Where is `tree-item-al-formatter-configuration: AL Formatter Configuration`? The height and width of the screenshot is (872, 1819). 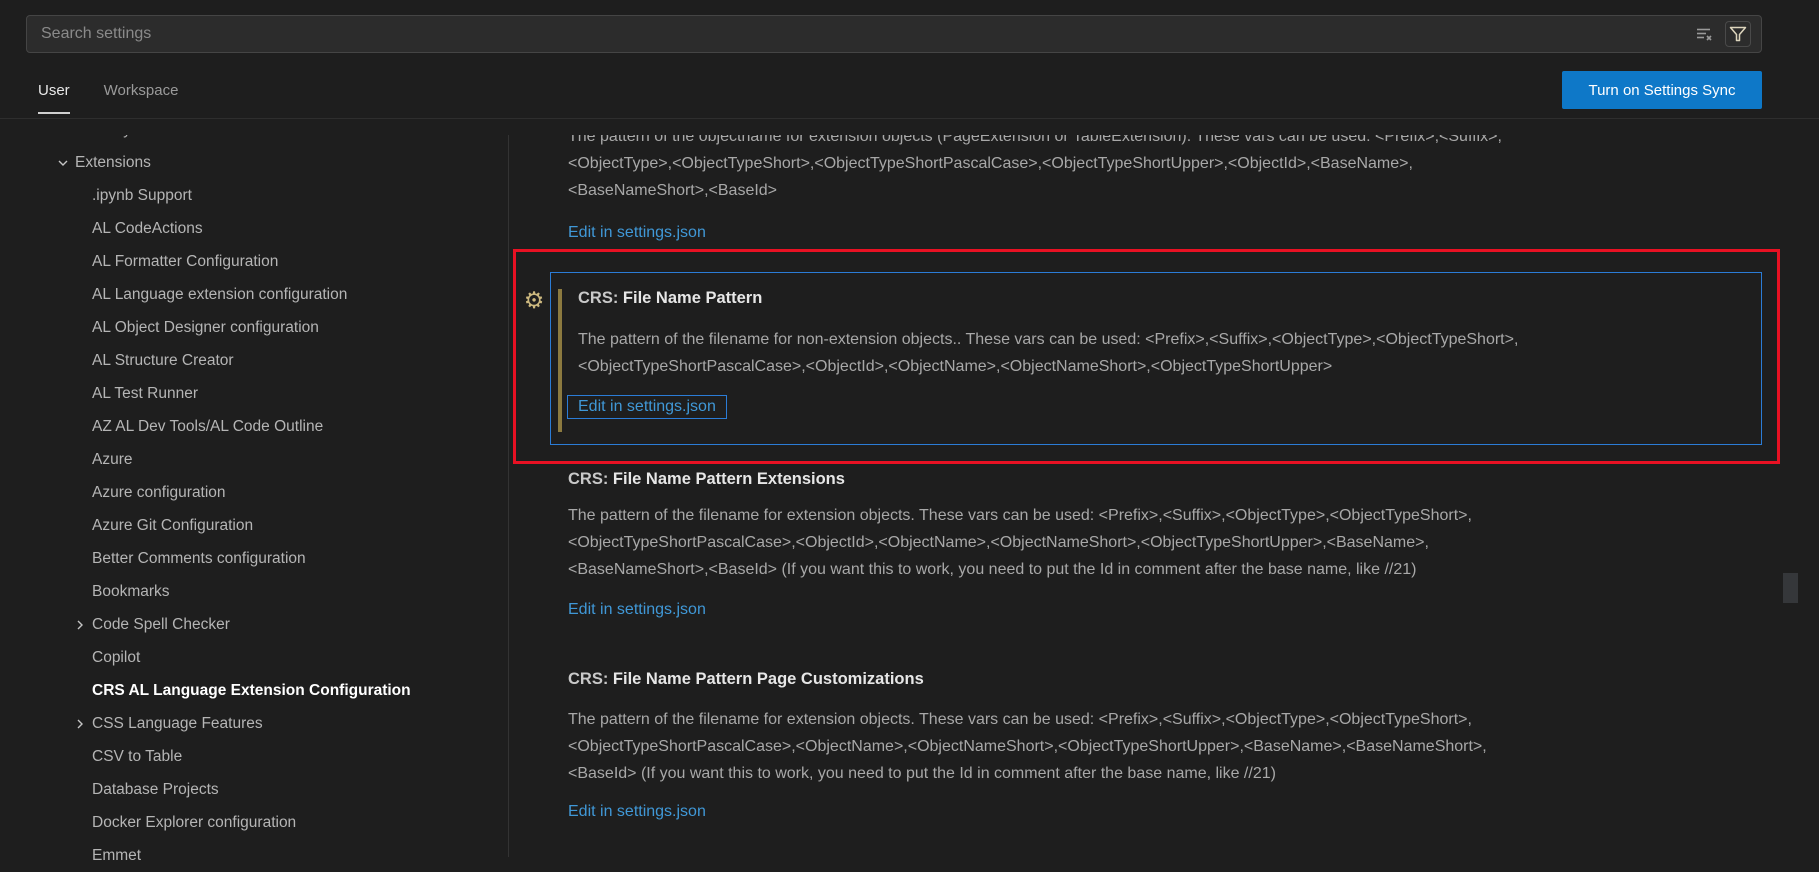
tree-item-al-formatter-configuration: AL Formatter Configuration is located at coordinates (252, 261).